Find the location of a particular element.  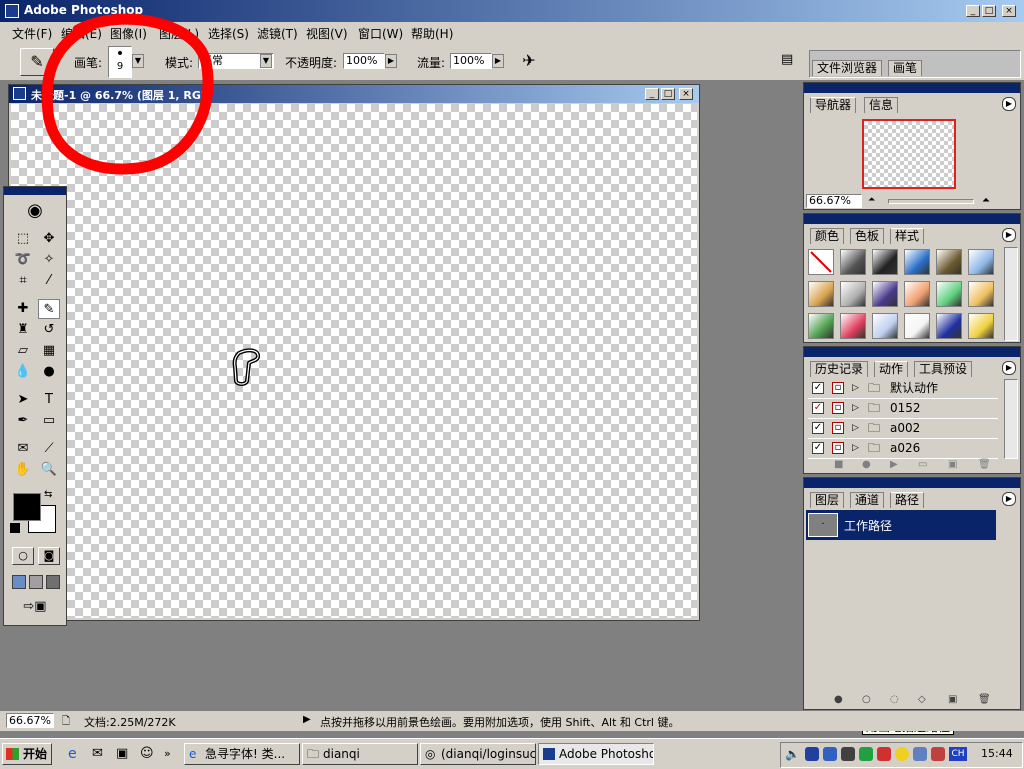

path-selection-icon: ➤ is located at coordinates (23, 400).